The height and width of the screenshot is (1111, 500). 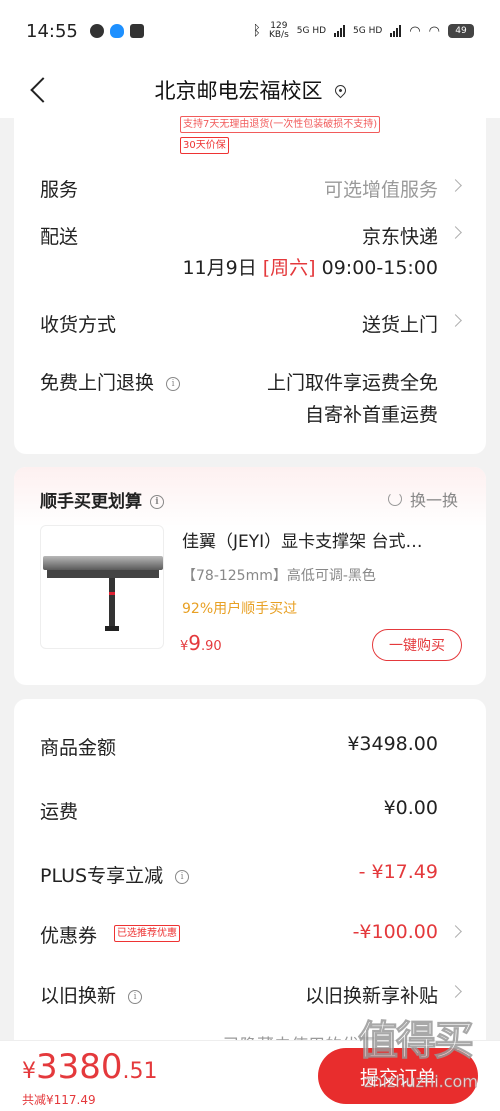 What do you see at coordinates (311, 31) in the screenshot?
I see `signal-label-1: 5G HD` at bounding box center [311, 31].